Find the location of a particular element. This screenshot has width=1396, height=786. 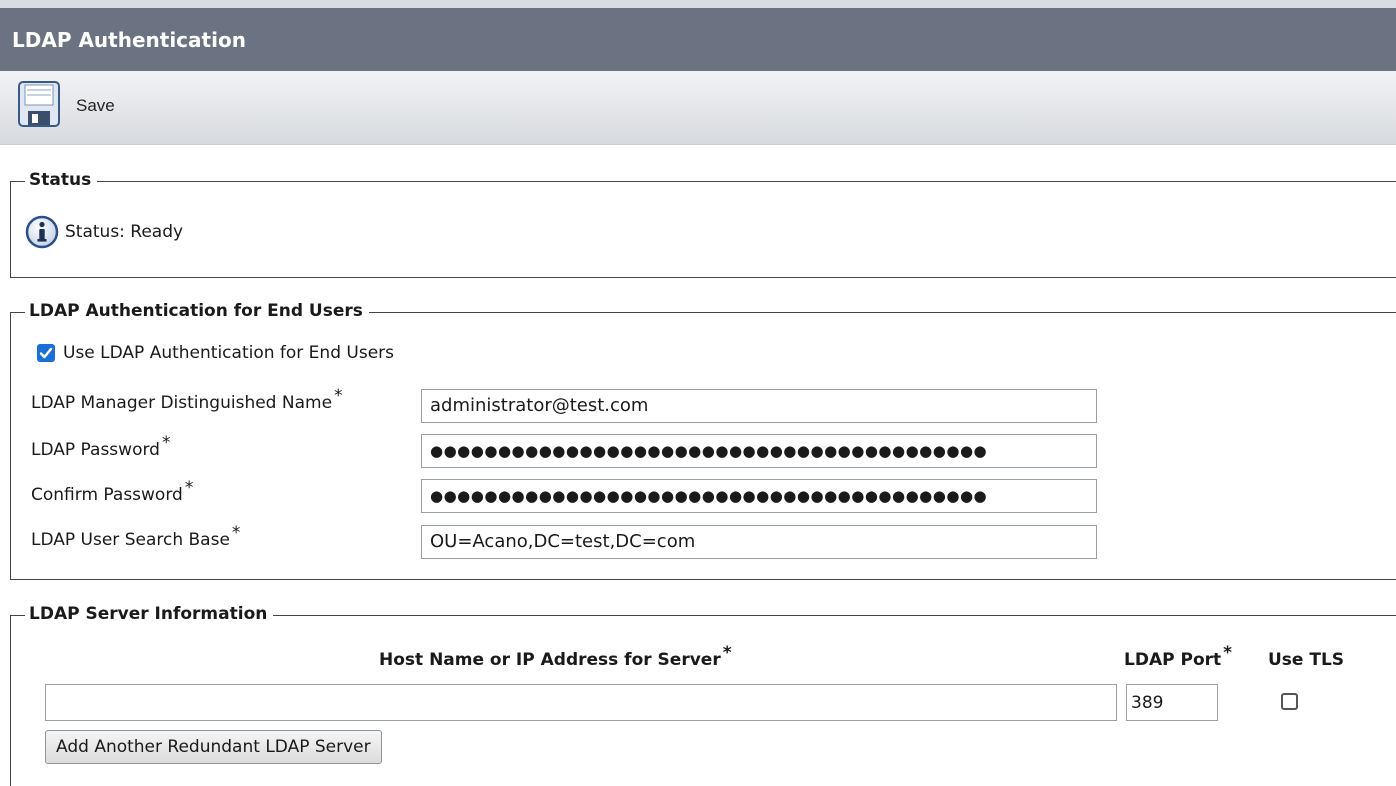

checkmark-icon is located at coordinates (46, 353).